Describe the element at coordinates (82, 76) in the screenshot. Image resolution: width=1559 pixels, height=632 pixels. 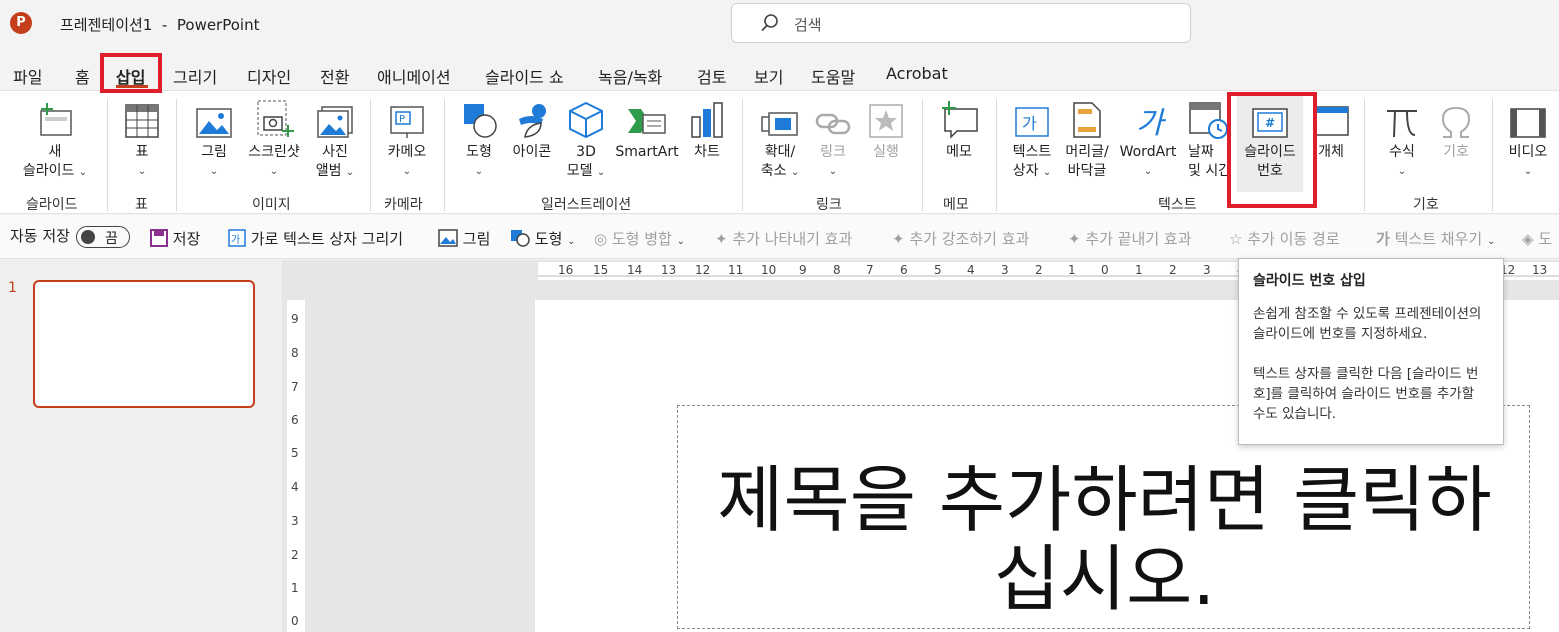
I see `tab-home: 홈` at that location.